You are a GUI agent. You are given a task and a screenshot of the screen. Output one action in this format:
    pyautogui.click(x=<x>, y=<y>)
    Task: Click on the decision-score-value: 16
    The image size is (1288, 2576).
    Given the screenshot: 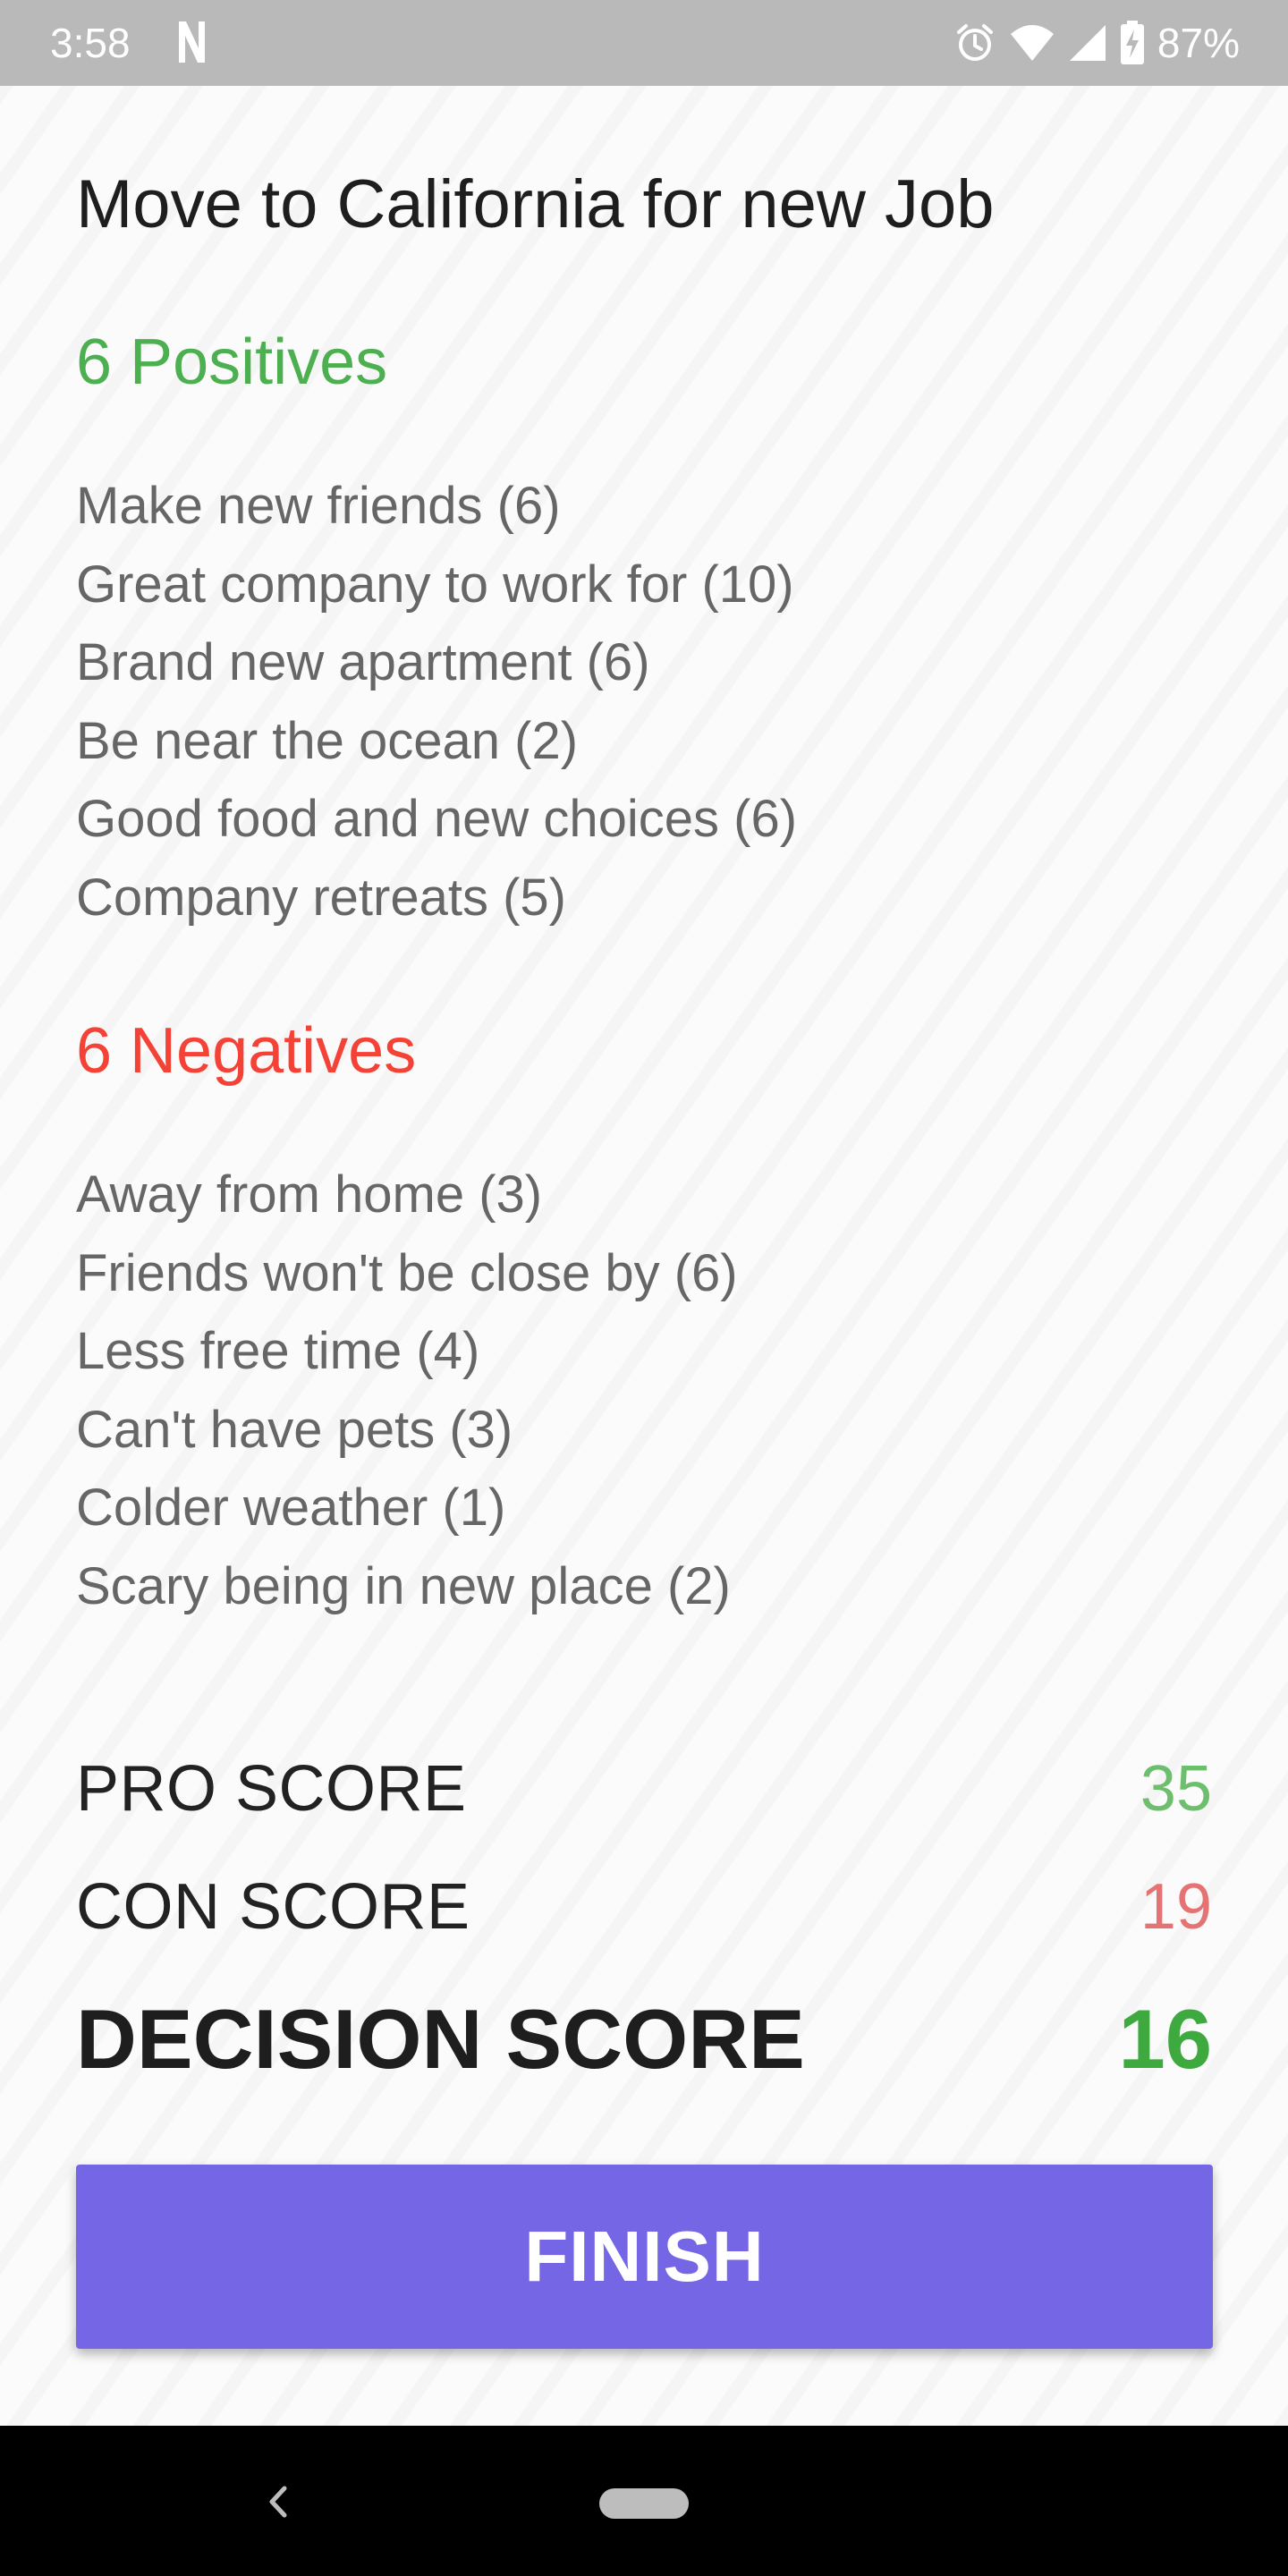 What is the action you would take?
    pyautogui.click(x=1165, y=2039)
    